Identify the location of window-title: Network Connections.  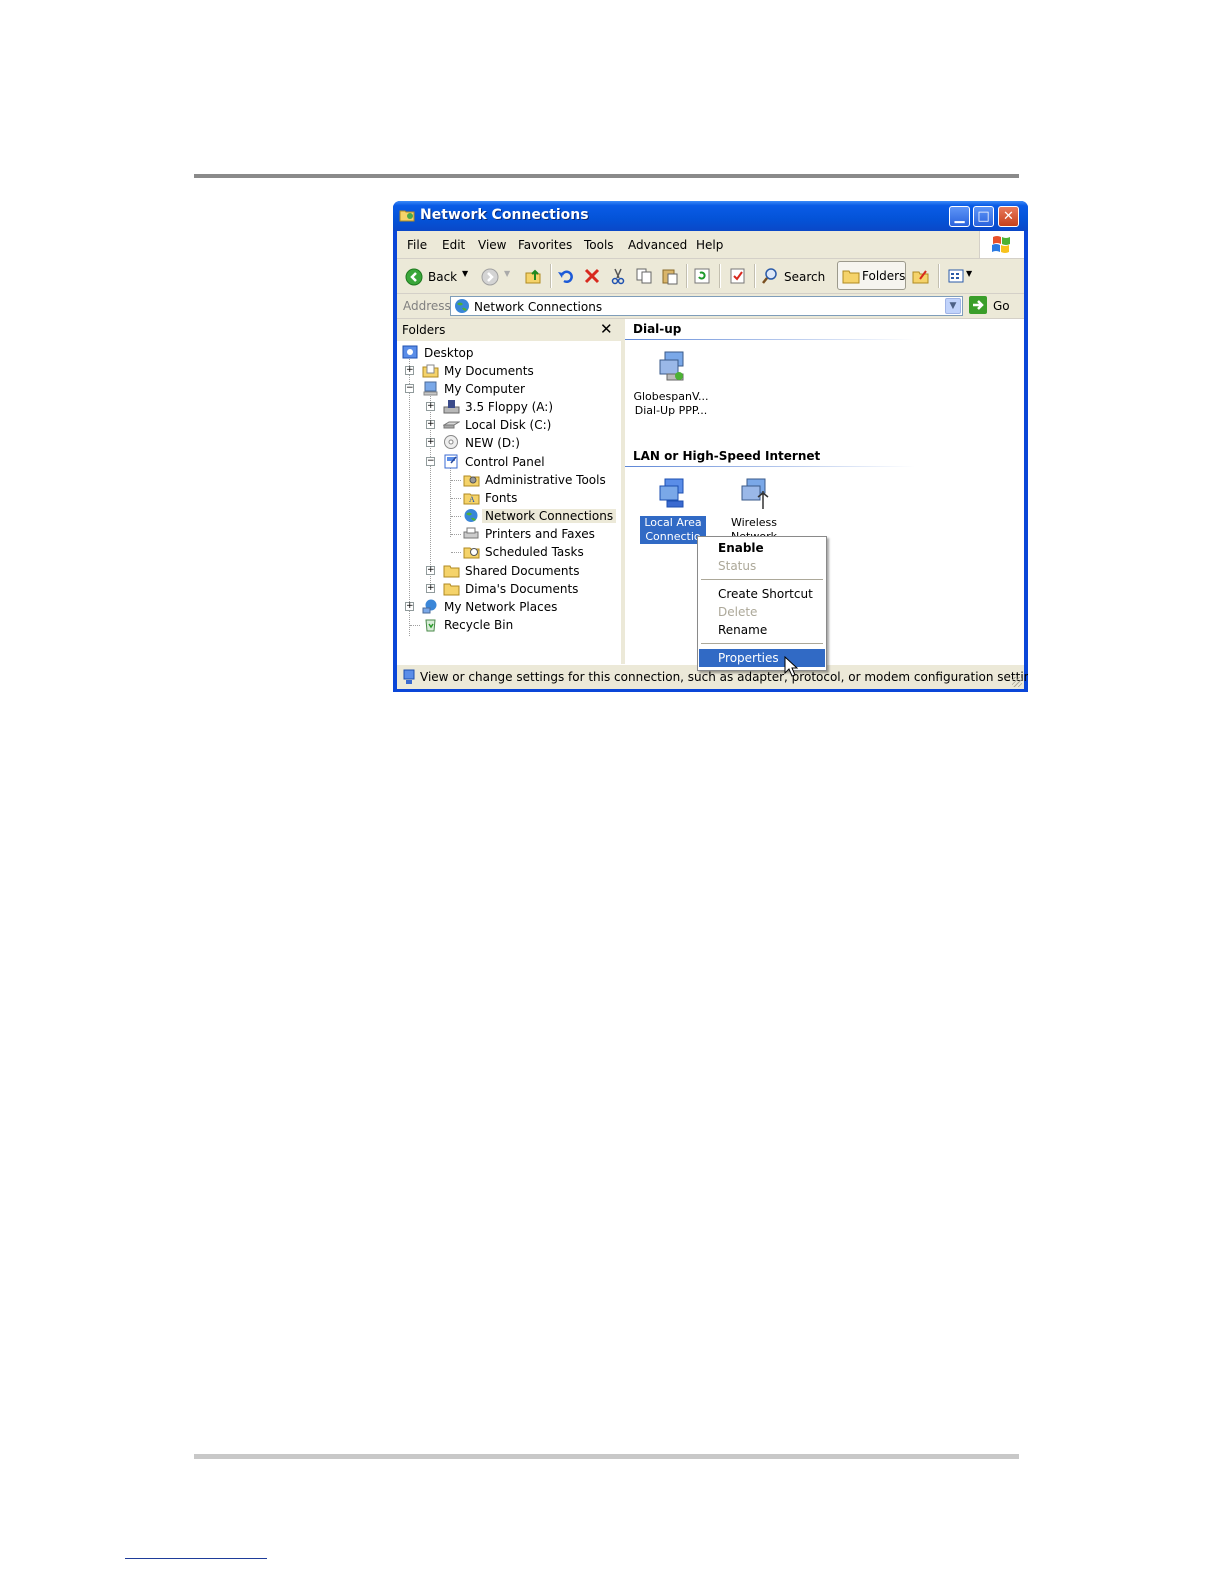
(504, 215).